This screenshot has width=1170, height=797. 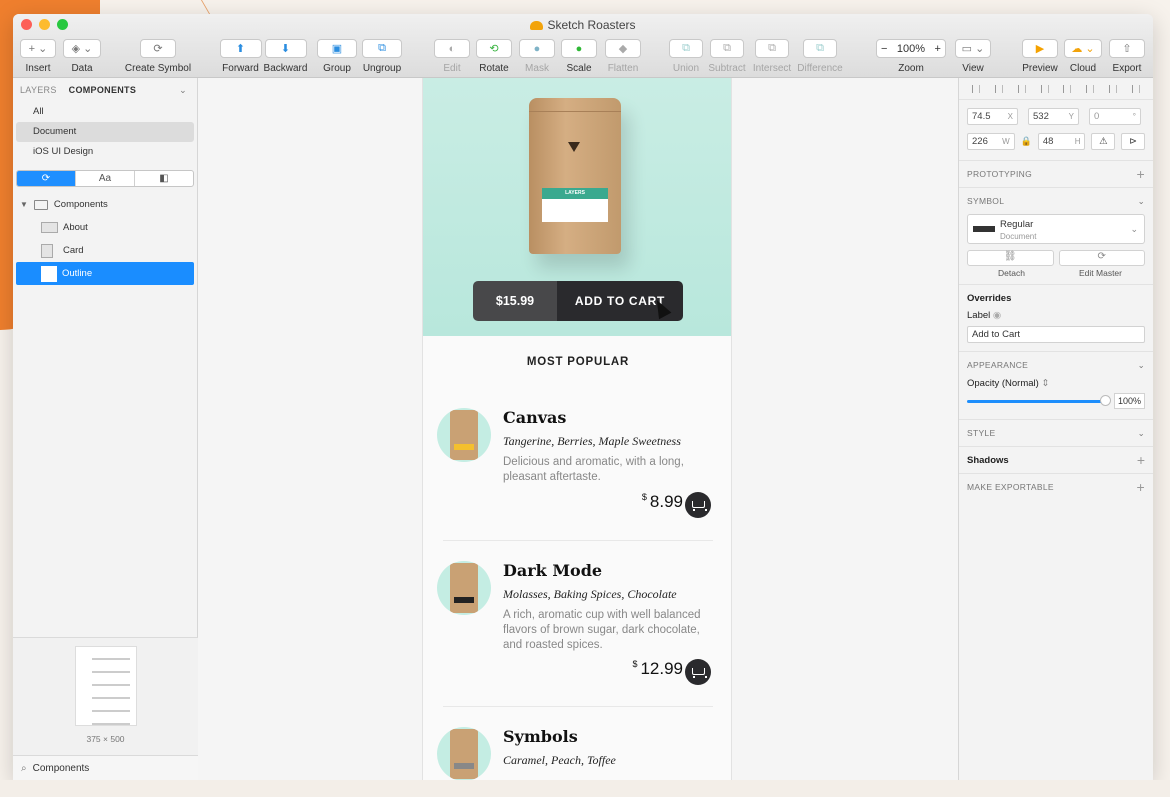 I want to click on export-section: MAKE EXPORTABLE +, so click(x=1056, y=486).